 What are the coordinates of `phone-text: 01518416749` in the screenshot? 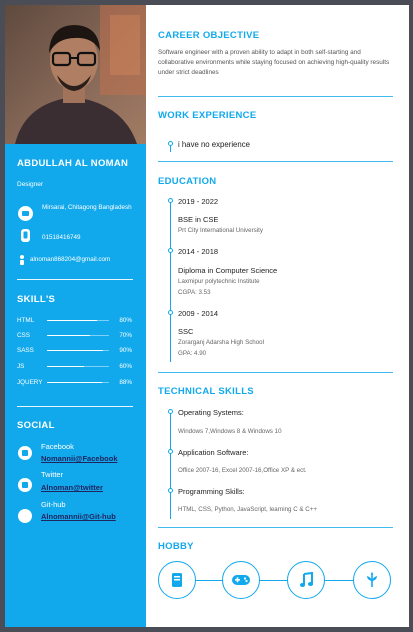 It's located at (61, 237).